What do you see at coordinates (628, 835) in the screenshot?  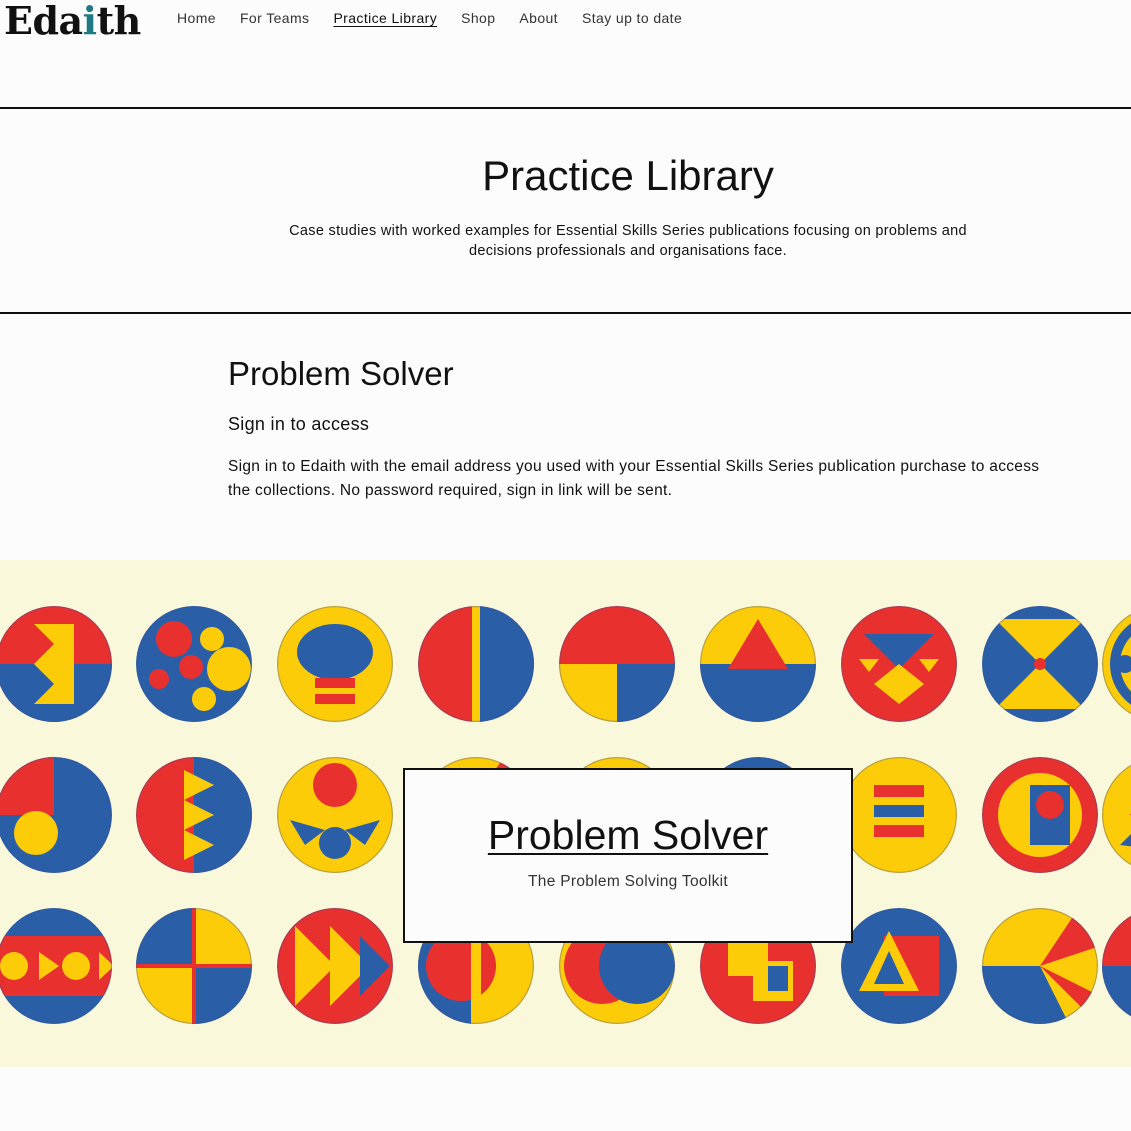 I see `collection-card-link: Problem Solver` at bounding box center [628, 835].